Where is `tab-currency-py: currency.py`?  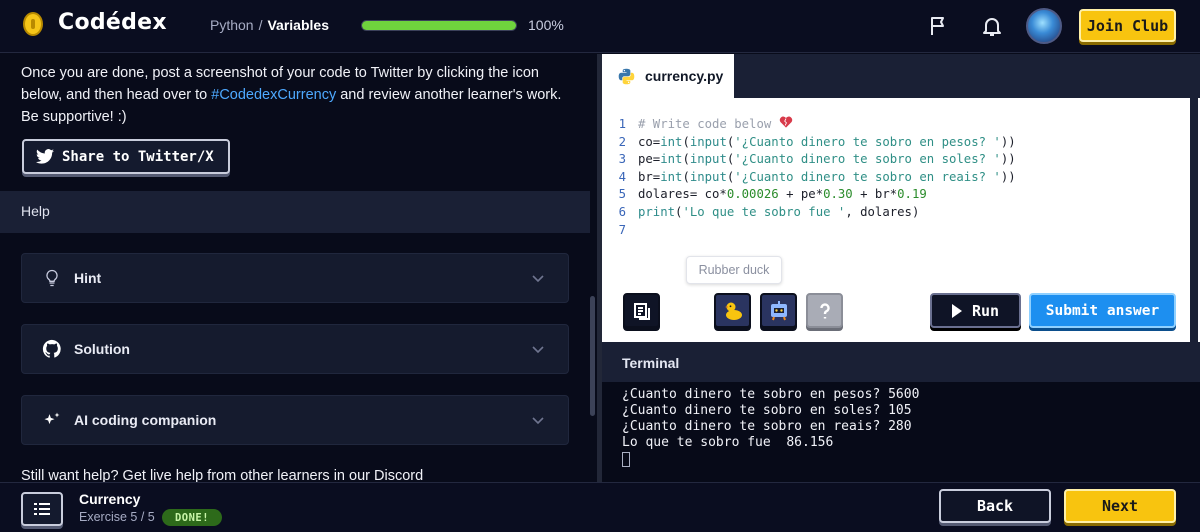 tab-currency-py: currency.py is located at coordinates (668, 76).